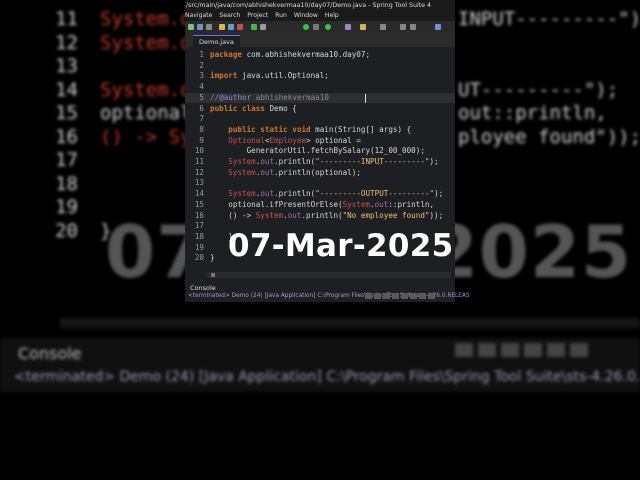  I want to click on code-text: public class Demo {, so click(253, 108).